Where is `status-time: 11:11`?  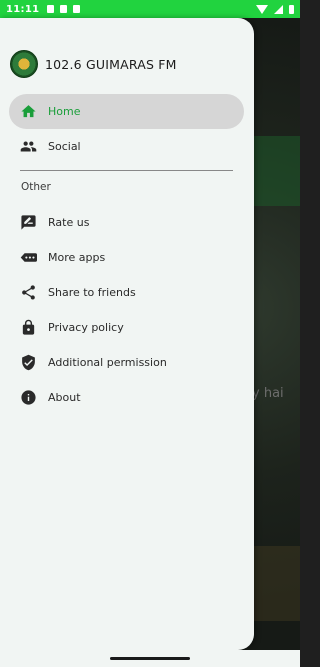
status-time: 11:11 is located at coordinates (23, 9).